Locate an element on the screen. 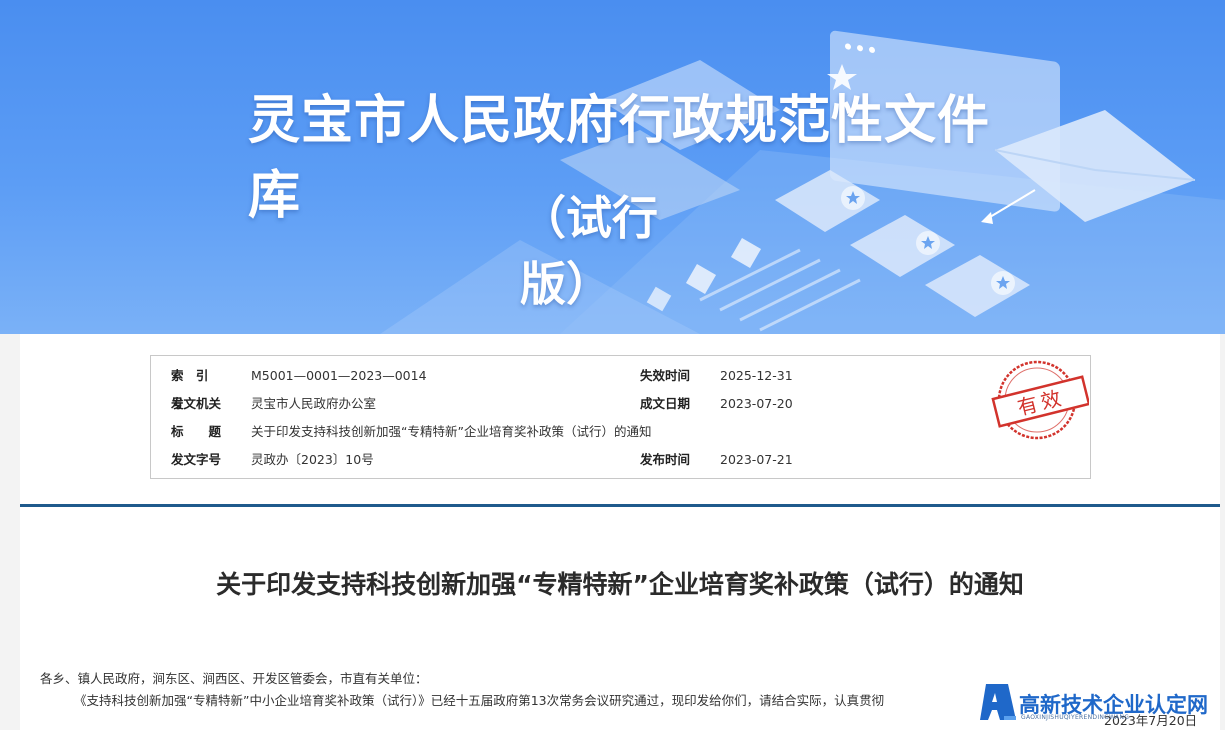 Image resolution: width=1225 pixels, height=730 pixels. made-date-label: 成文日期 is located at coordinates (665, 403).